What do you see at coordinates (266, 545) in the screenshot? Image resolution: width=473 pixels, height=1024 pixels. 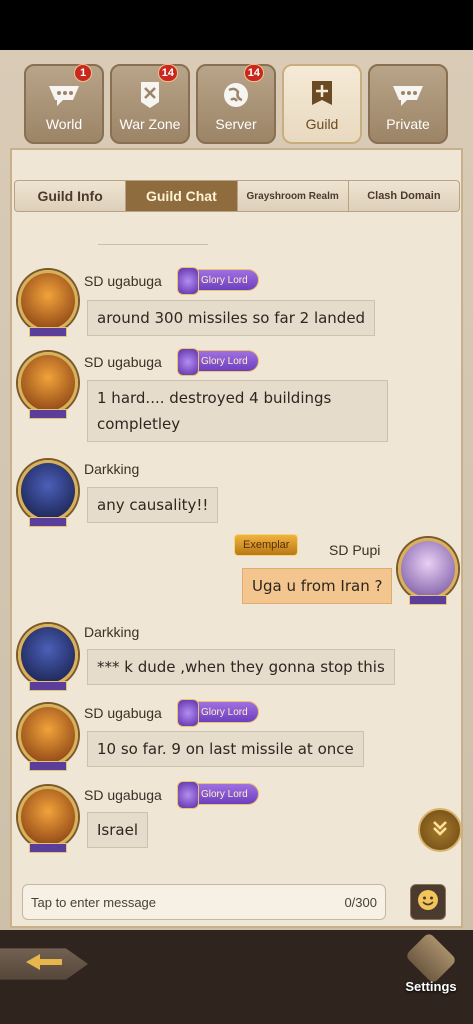 I see `exemplar-badge: Exemplar` at bounding box center [266, 545].